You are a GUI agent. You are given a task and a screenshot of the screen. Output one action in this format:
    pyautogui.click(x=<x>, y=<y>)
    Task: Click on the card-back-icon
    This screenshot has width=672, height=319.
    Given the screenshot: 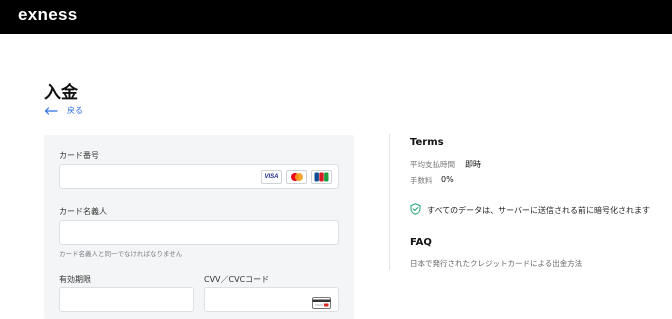 What is the action you would take?
    pyautogui.click(x=321, y=303)
    